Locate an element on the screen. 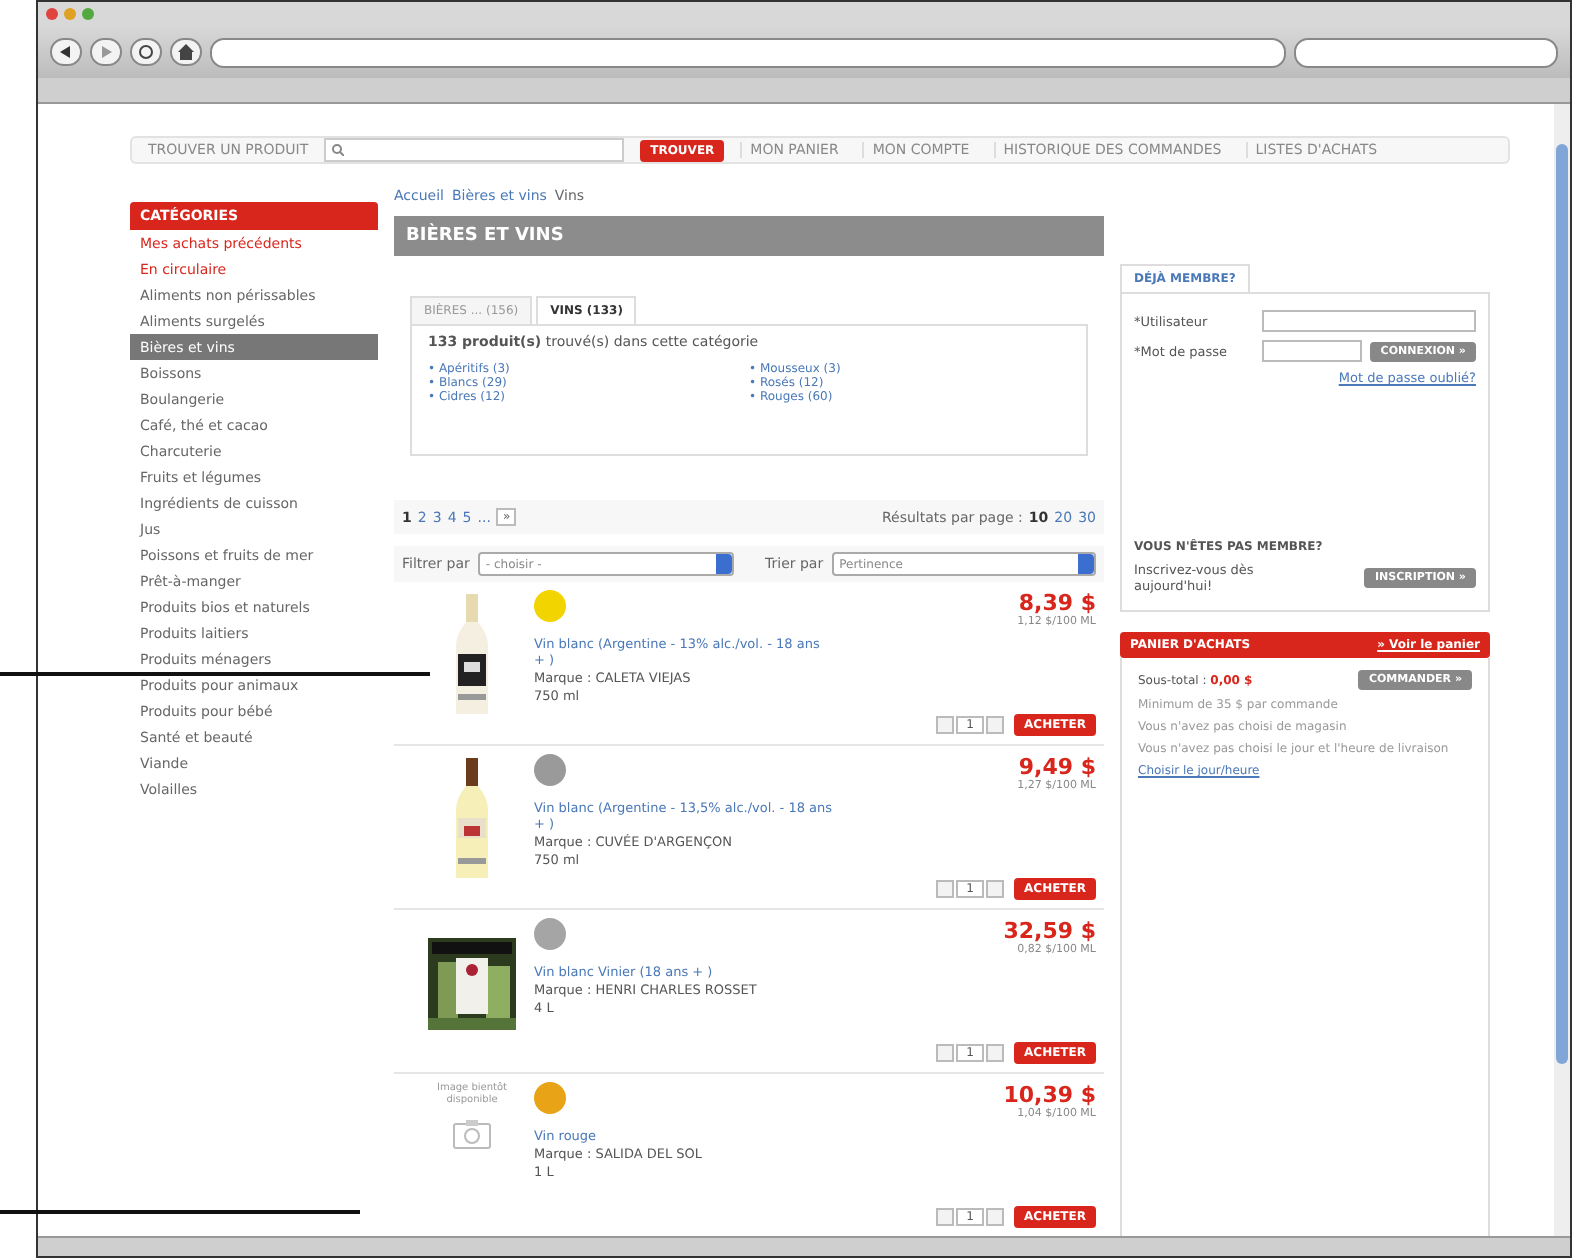  zoom-icon is located at coordinates (88, 14).